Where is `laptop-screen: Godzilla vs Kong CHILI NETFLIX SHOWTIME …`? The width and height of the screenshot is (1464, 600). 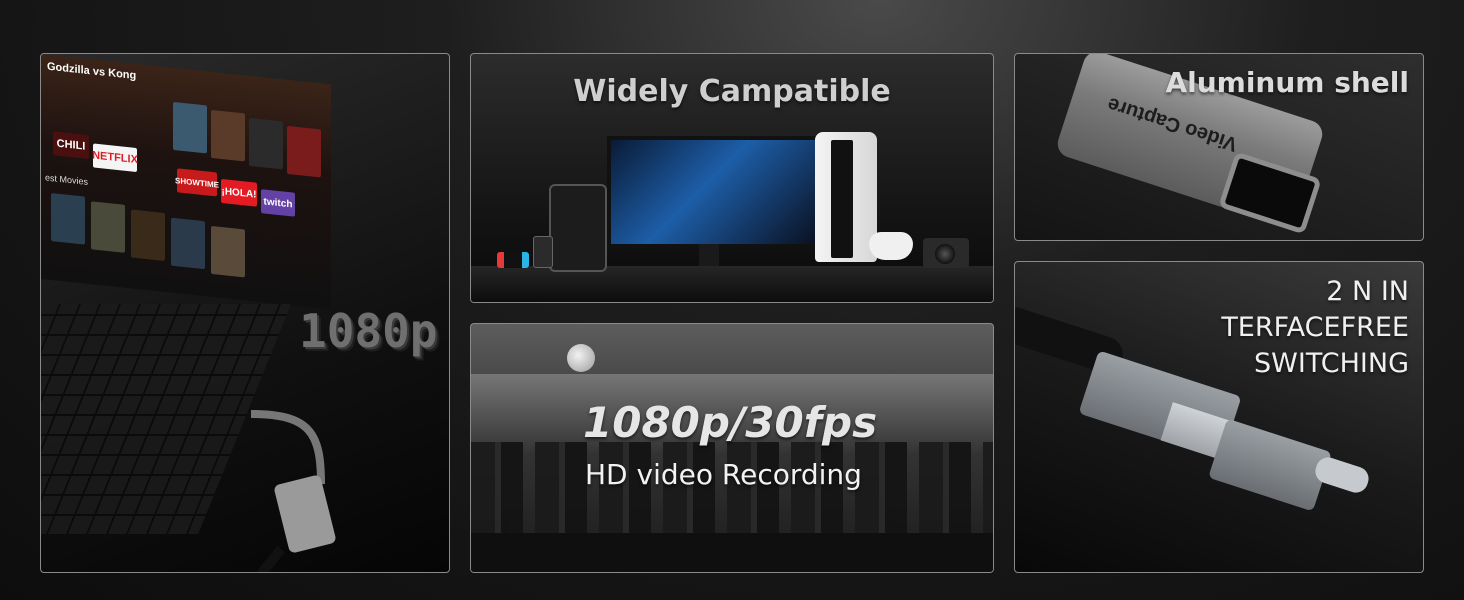
laptop-screen: Godzilla vs Kong CHILI NETFLIX SHOWTIME … is located at coordinates (186, 182).